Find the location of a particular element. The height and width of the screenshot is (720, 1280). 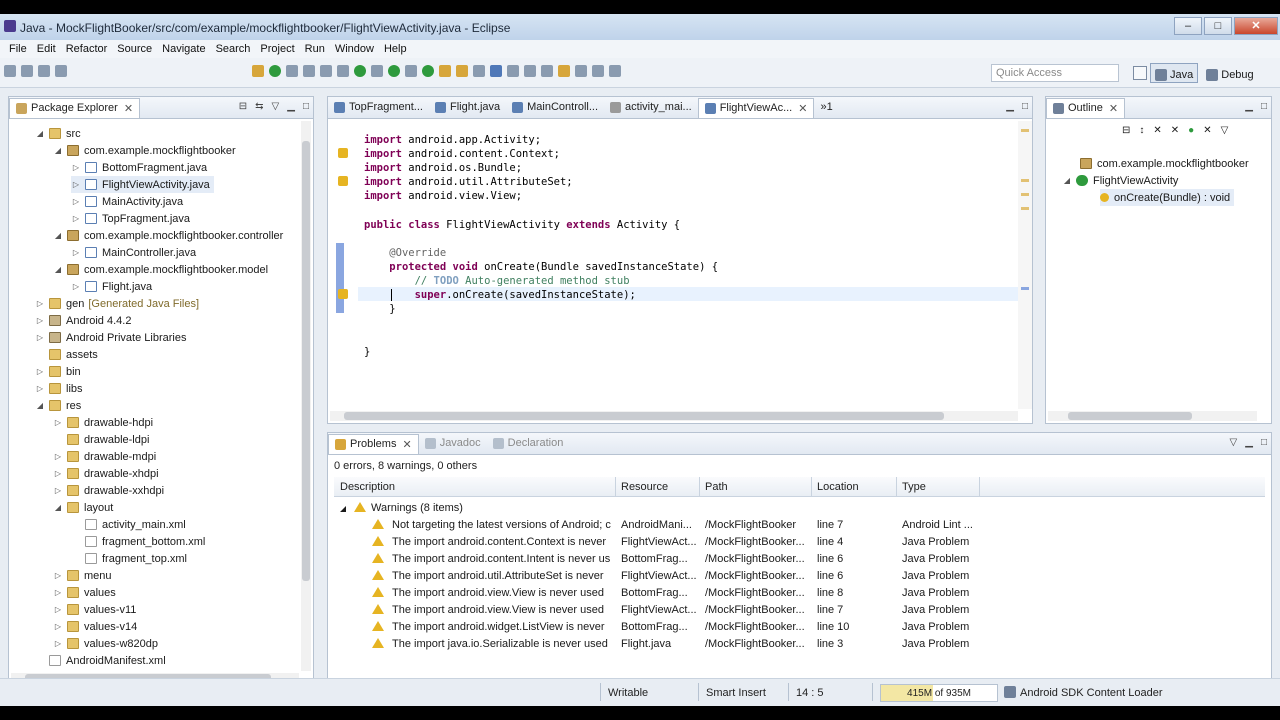

run-dropdown-icon is located at coordinates (377, 71).